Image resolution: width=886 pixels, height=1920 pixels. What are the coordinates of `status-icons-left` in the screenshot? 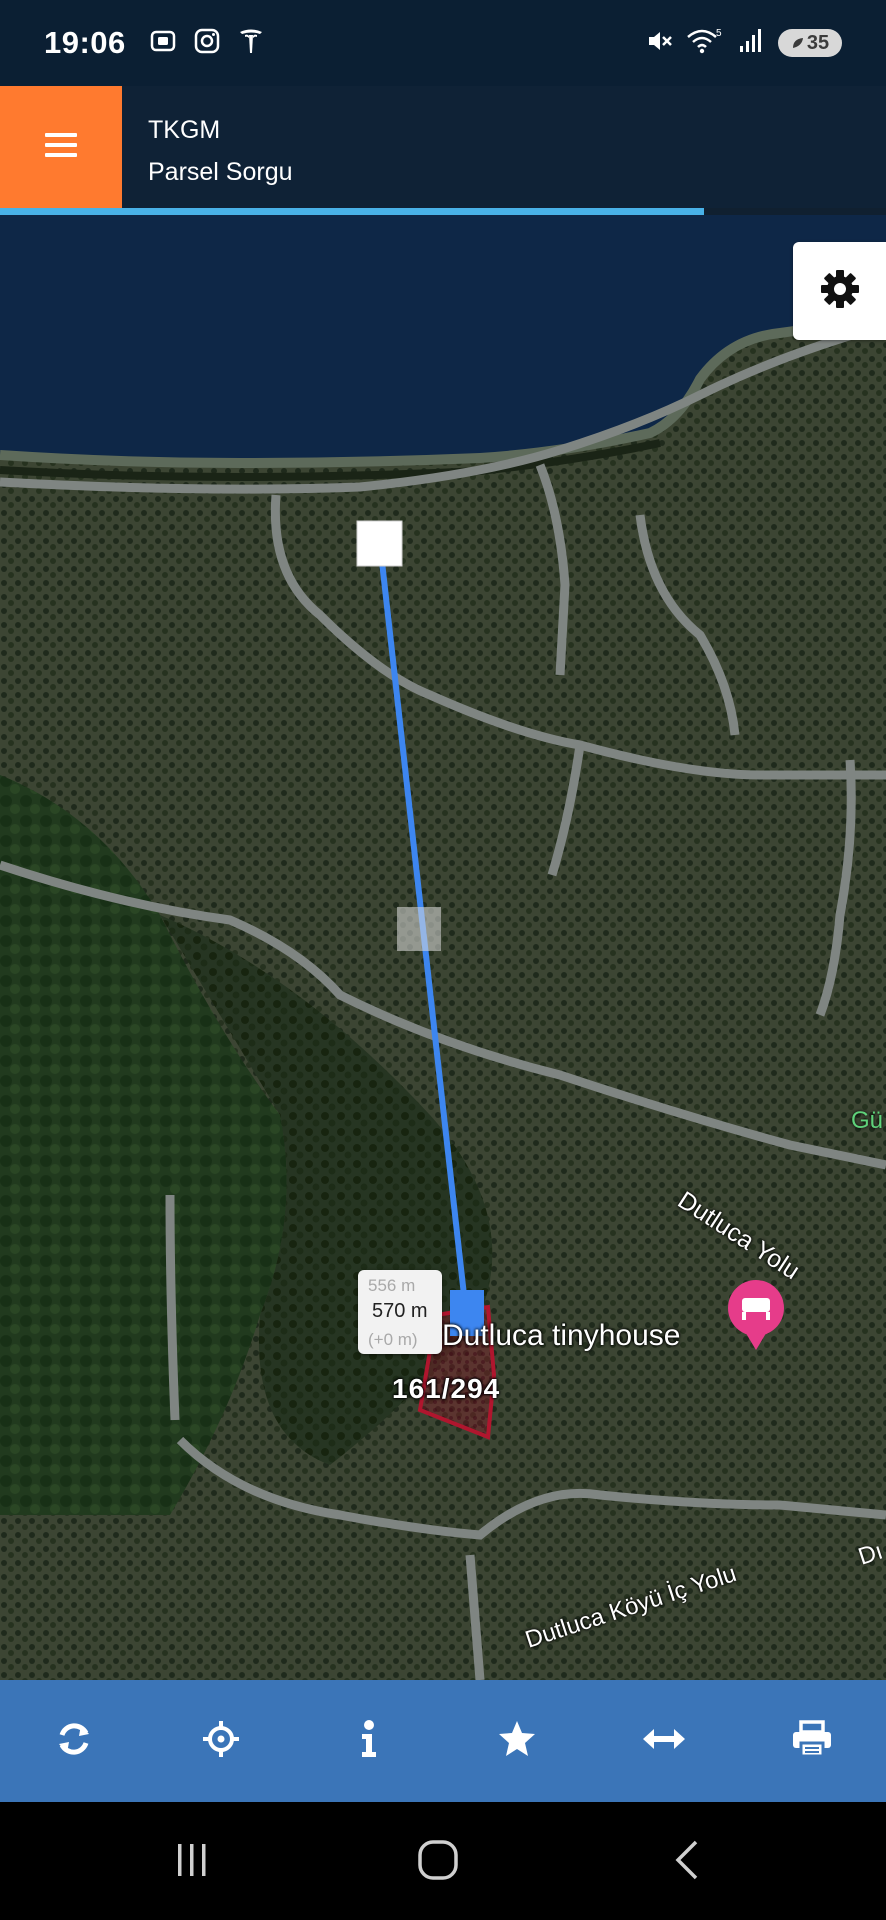 It's located at (207, 43).